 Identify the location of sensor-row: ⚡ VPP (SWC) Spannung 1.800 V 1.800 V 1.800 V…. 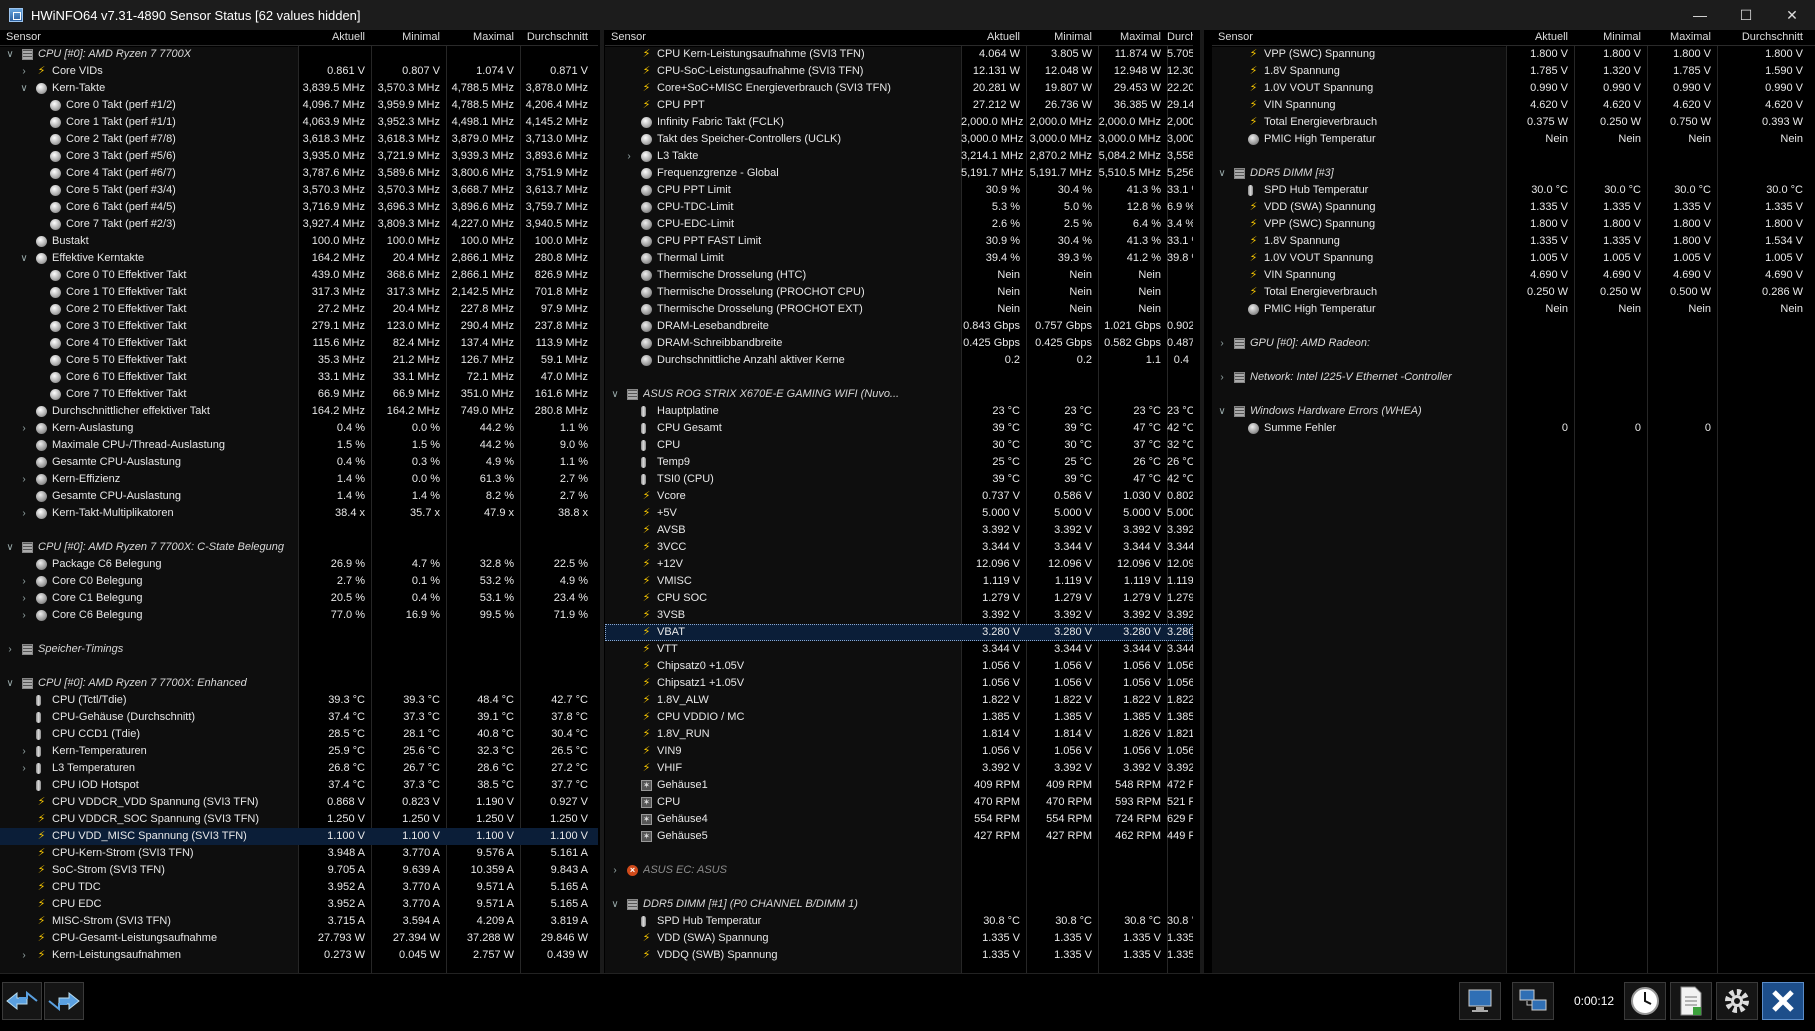
(1513, 54).